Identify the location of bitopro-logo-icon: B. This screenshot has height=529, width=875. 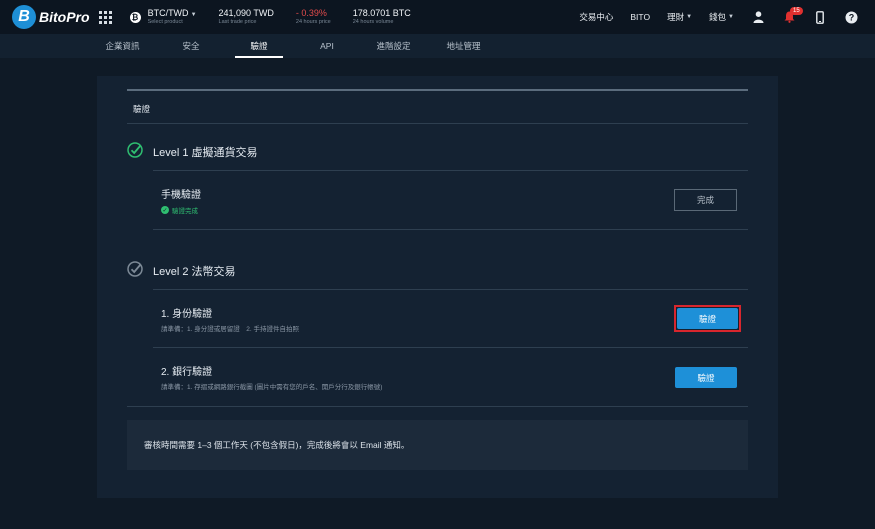
(24, 17).